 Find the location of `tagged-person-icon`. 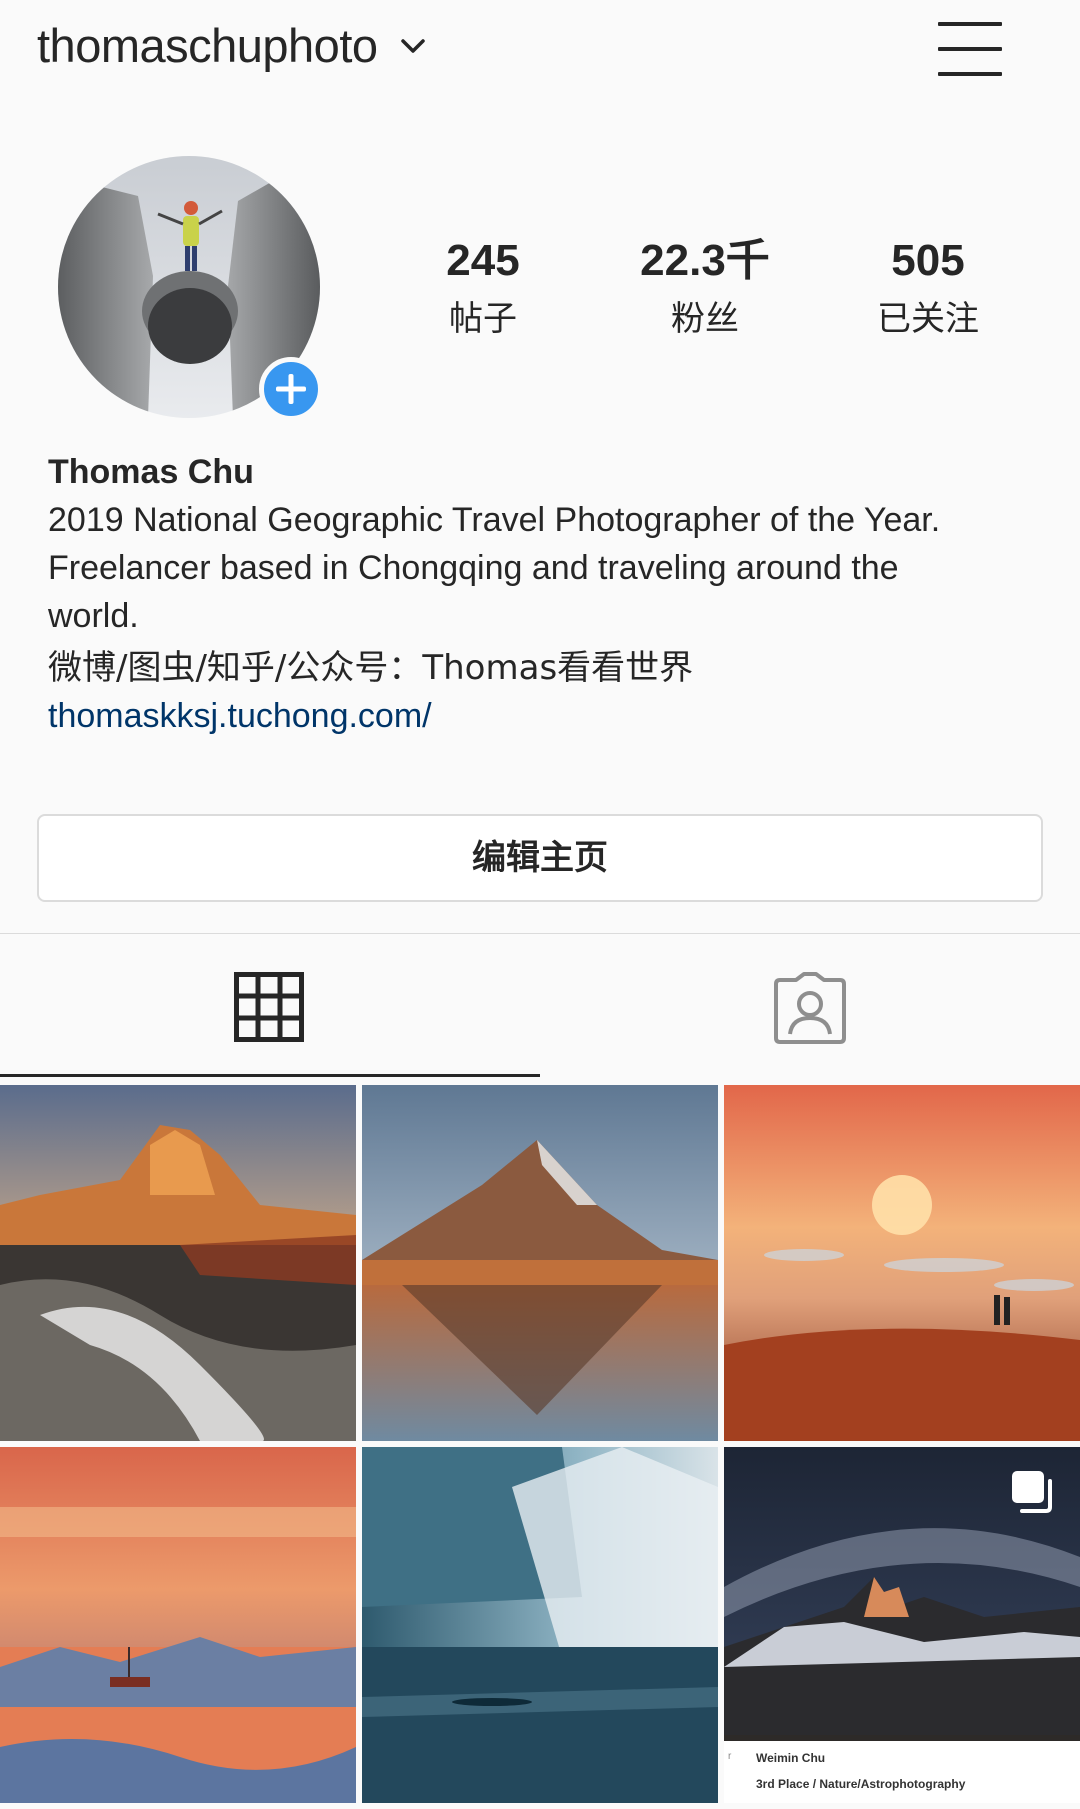

tagged-person-icon is located at coordinates (810, 1008).